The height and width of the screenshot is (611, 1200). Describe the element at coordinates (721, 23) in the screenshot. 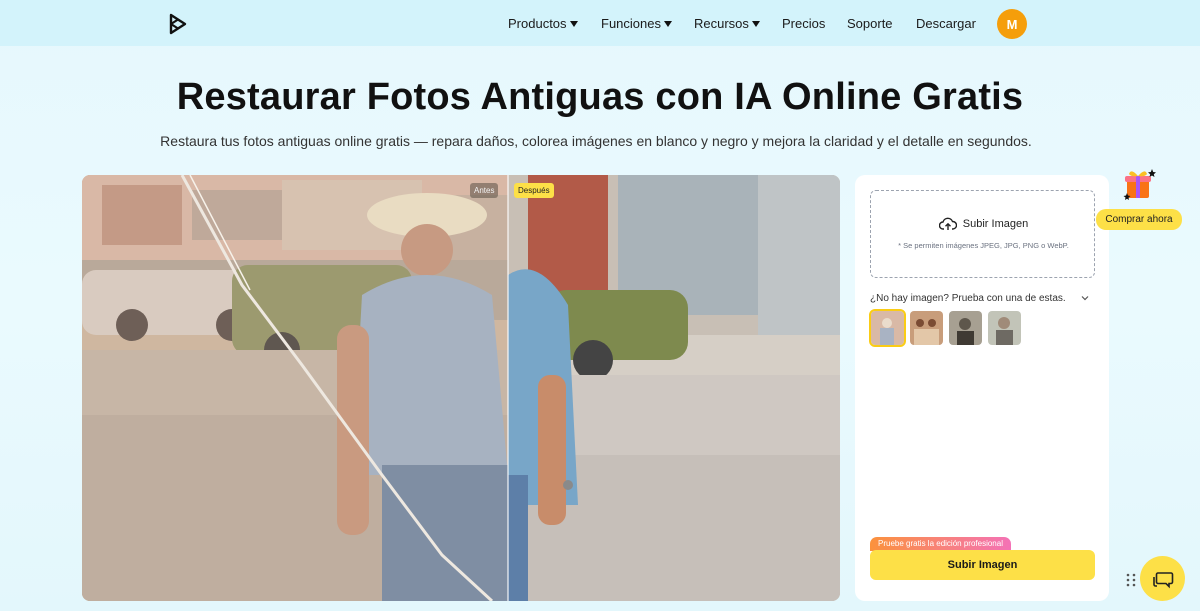

I see `nav-label: Recursos` at that location.